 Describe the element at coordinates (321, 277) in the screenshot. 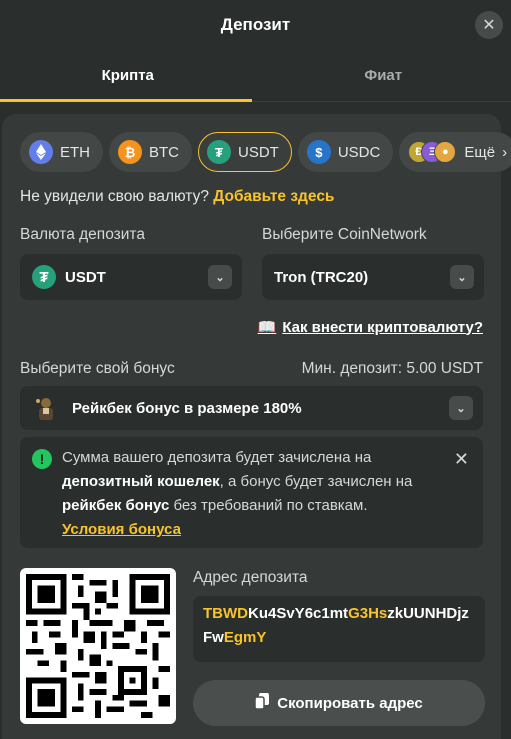

I see `network-value: Tron (TRC20)` at that location.